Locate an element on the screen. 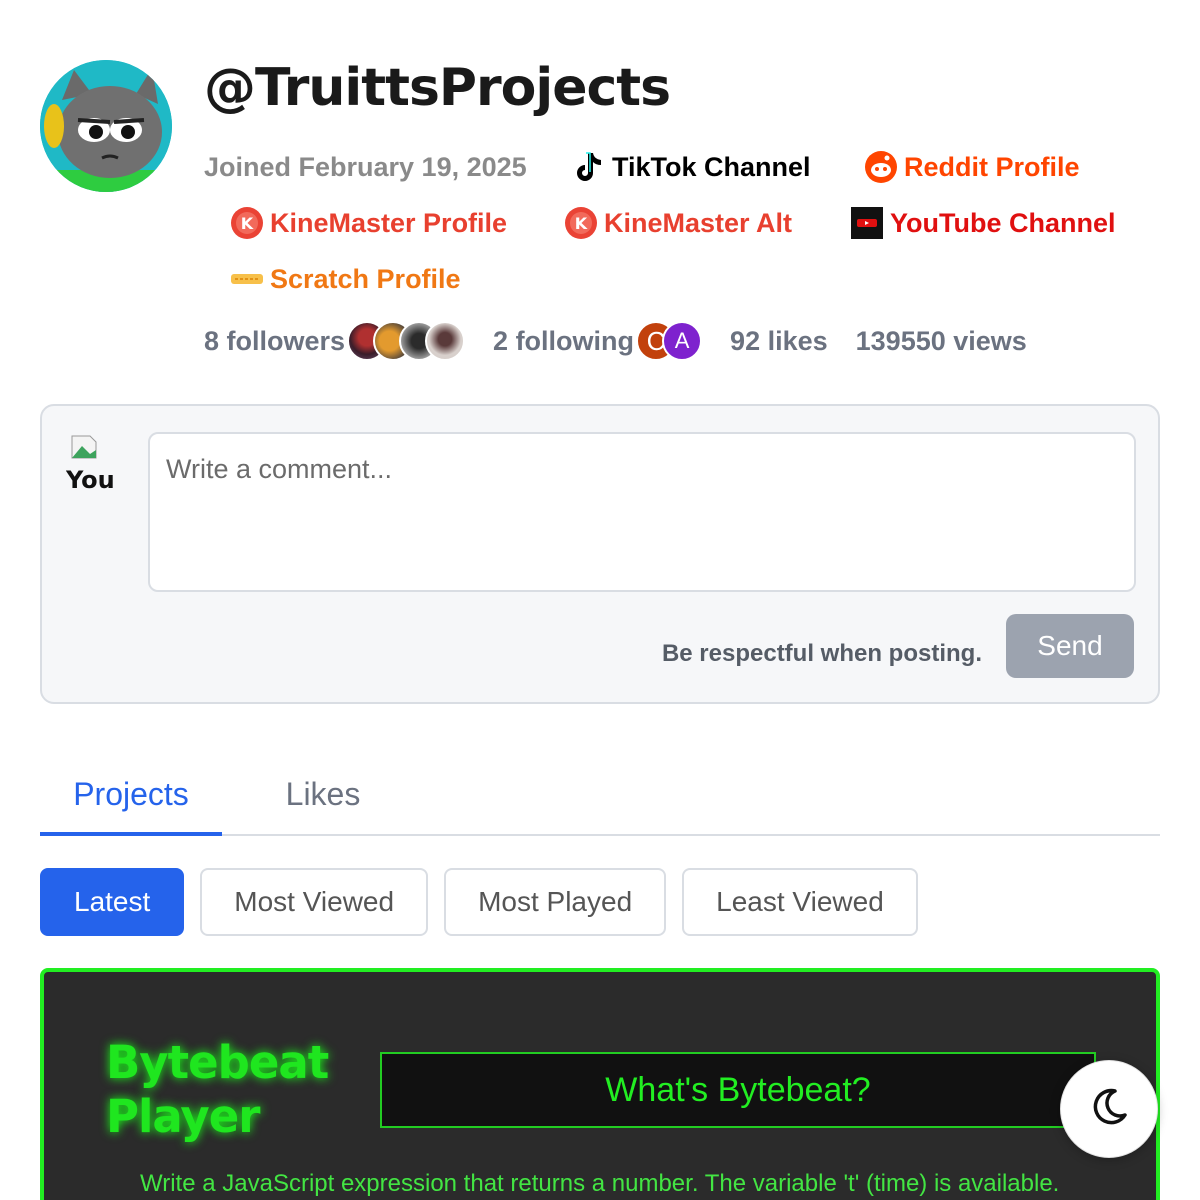  follower-avatars is located at coordinates (406, 341).